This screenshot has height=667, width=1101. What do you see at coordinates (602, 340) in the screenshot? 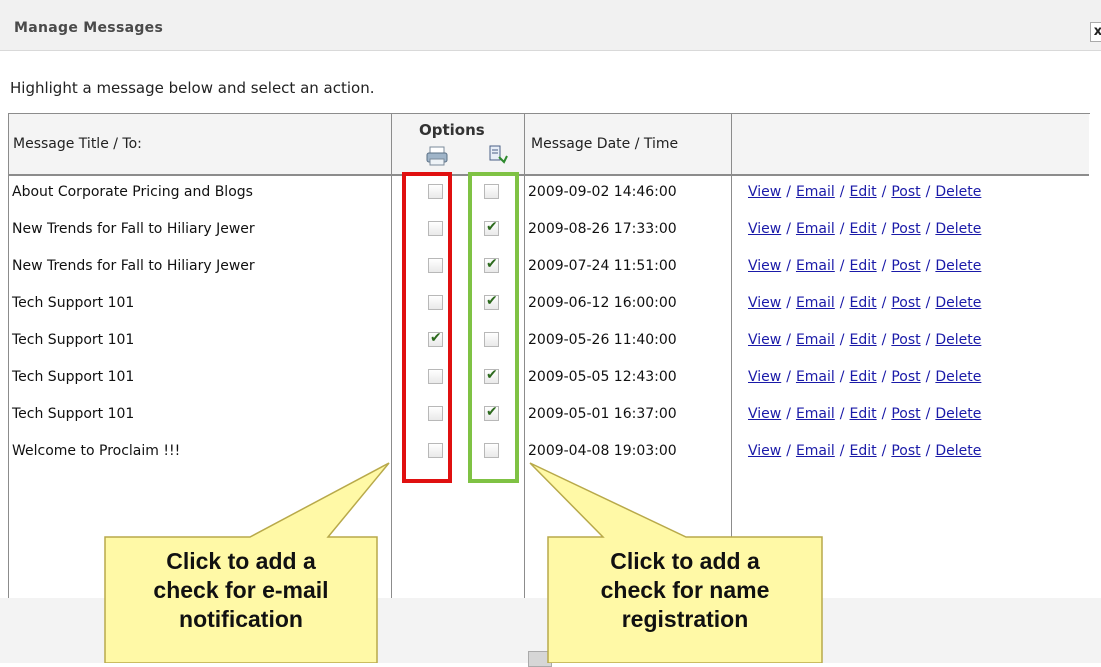
I see `message-date: 2009-05-26 11:40:00` at bounding box center [602, 340].